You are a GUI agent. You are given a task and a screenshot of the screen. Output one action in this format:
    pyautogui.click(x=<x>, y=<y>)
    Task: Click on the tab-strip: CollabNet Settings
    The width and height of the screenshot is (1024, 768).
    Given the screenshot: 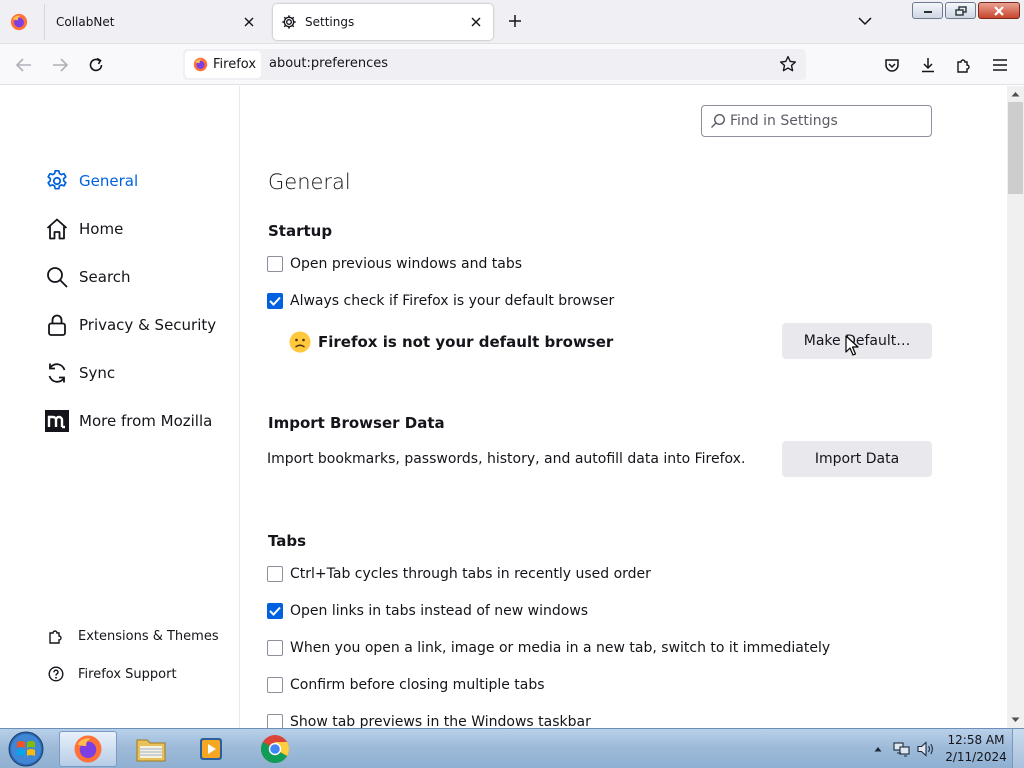 What is the action you would take?
    pyautogui.click(x=512, y=22)
    